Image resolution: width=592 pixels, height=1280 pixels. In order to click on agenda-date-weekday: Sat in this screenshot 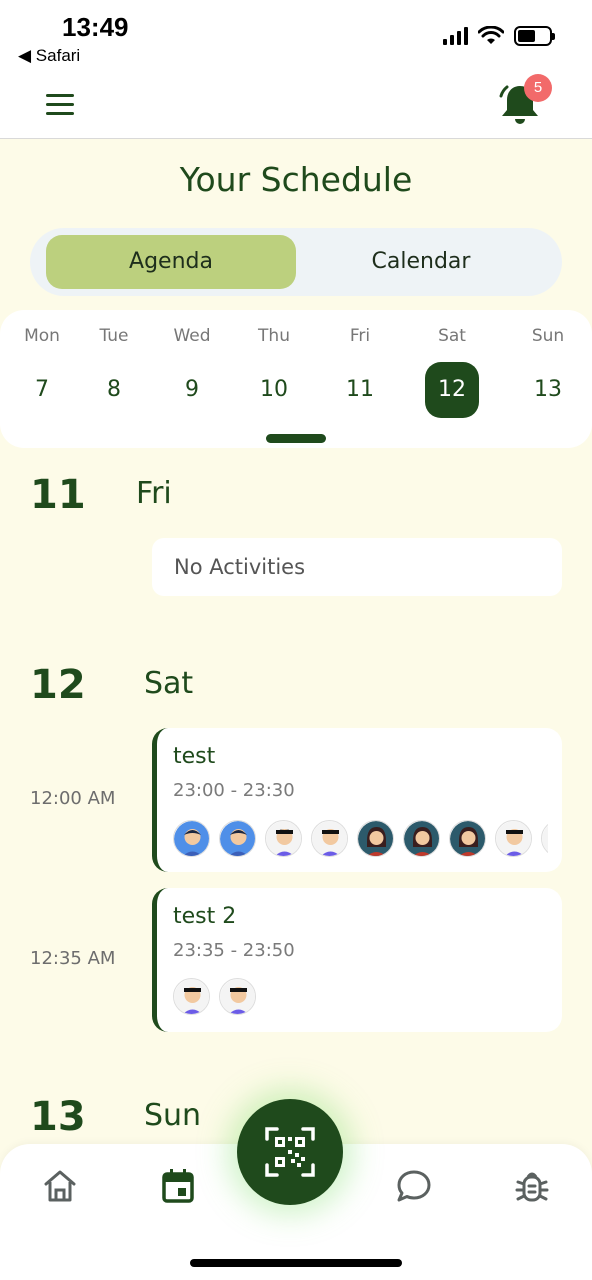, I will do `click(169, 683)`.